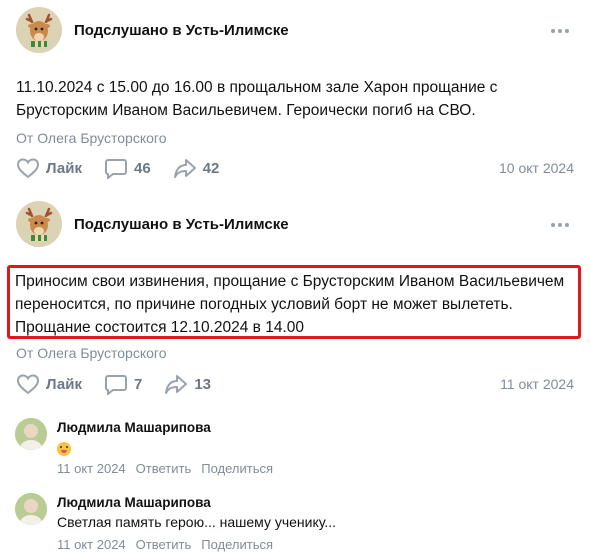  I want to click on comment-text, so click(64, 448).